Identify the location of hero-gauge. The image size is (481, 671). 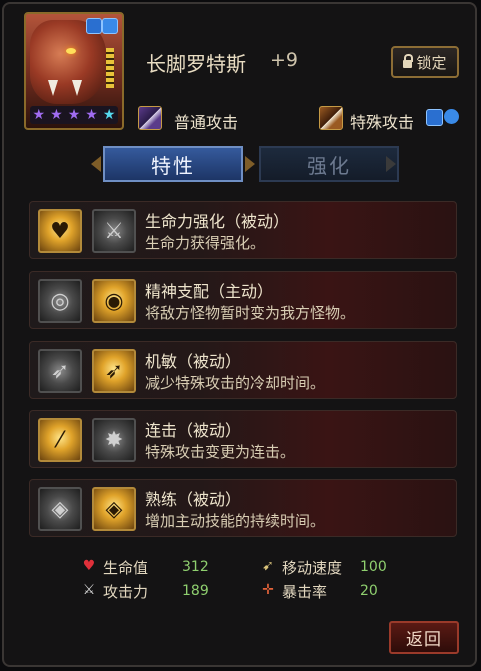
(110, 68).